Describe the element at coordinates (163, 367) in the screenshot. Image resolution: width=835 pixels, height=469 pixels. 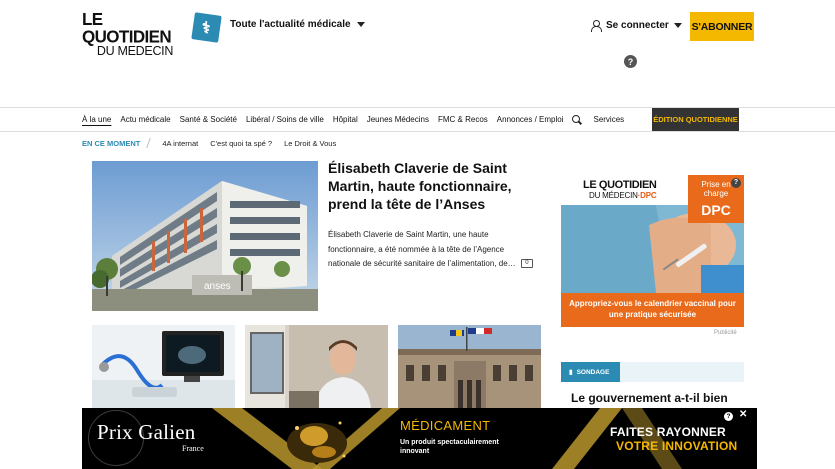
I see `article-thumbnail-ultrasound` at that location.